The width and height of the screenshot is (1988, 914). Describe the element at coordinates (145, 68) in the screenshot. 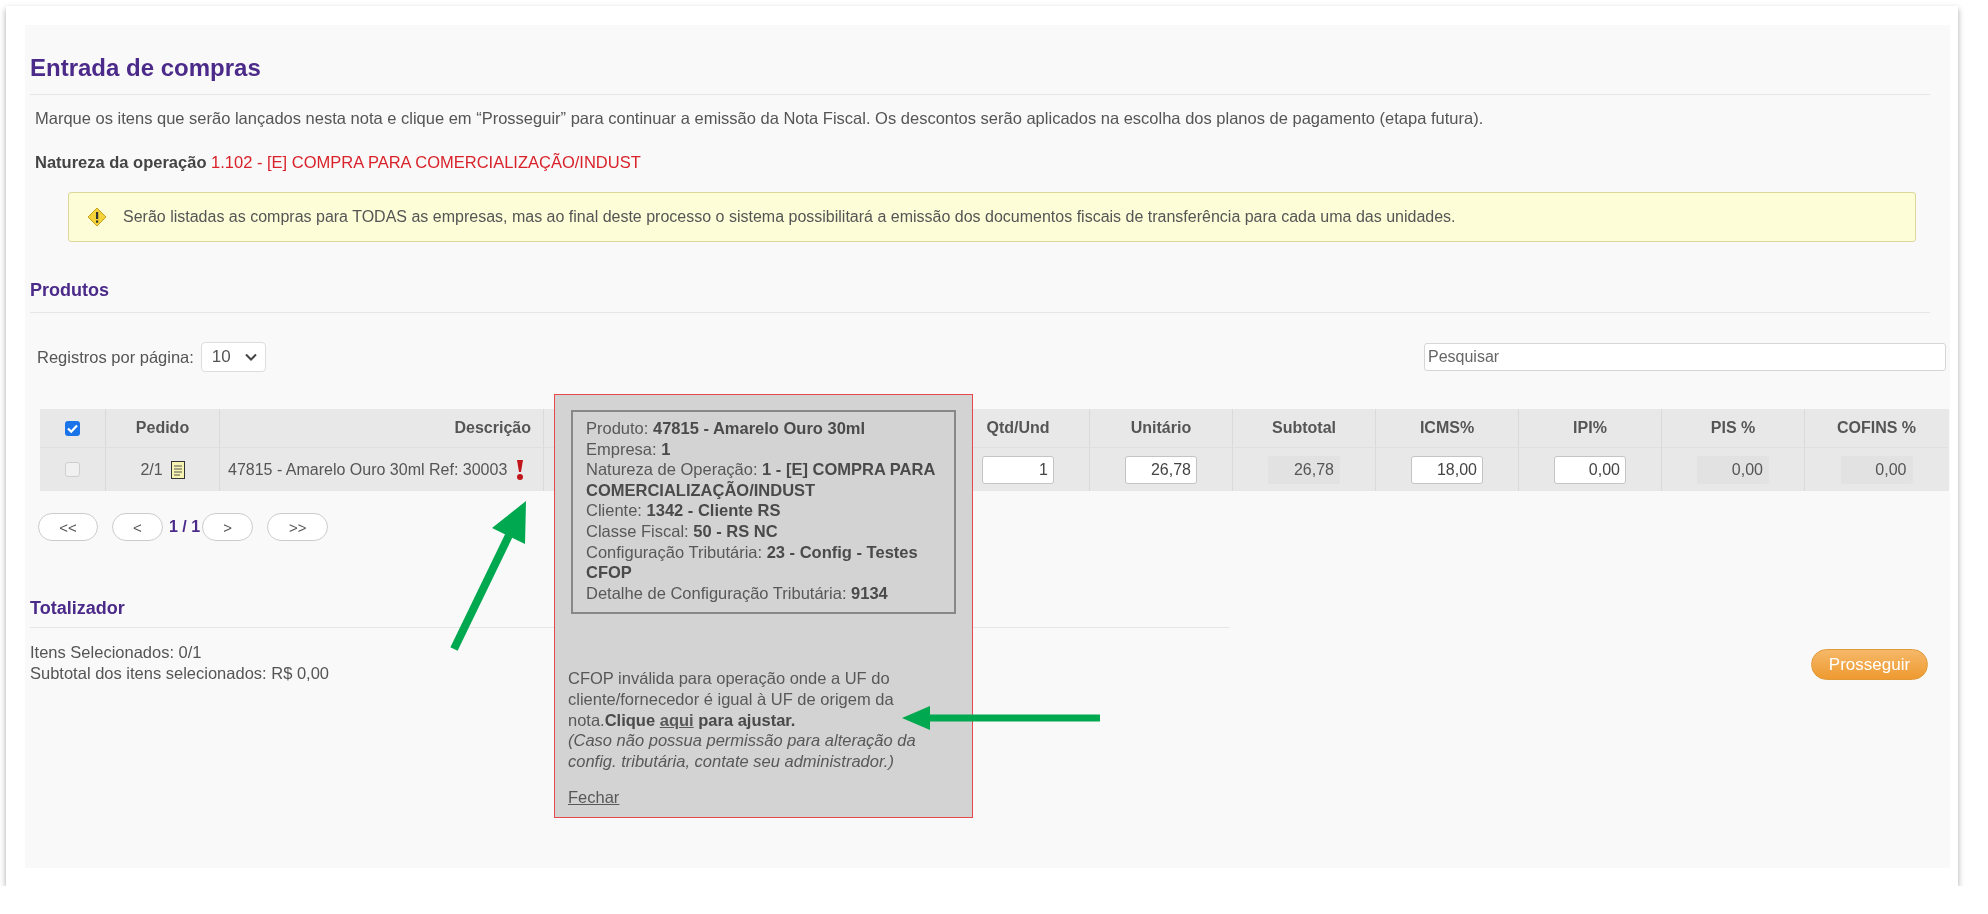

I see `page-title: Entrada de compras` at that location.